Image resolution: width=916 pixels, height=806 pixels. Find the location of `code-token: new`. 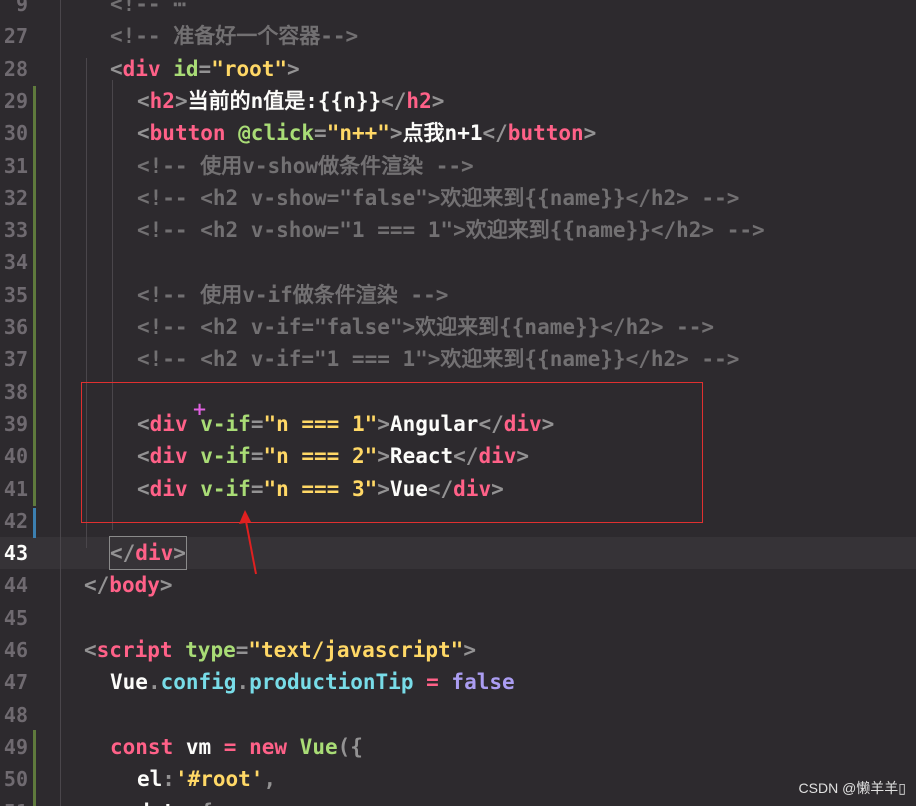

code-token: new is located at coordinates (262, 746).